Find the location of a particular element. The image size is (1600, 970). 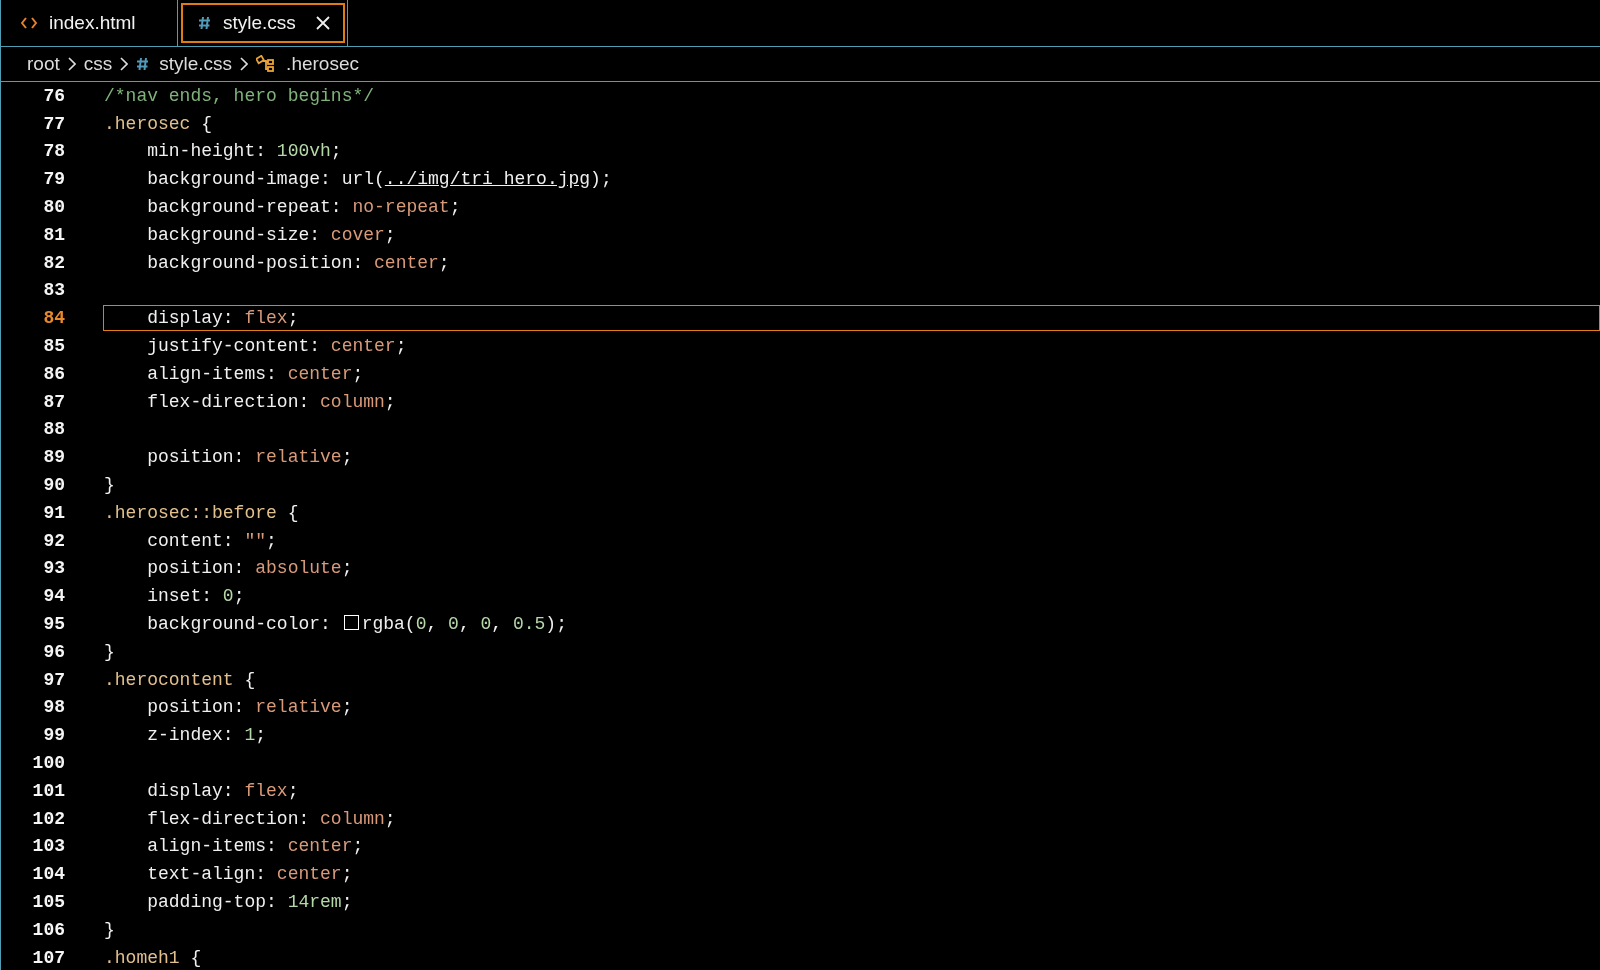

code-line: z-index: 1; is located at coordinates (206, 735).